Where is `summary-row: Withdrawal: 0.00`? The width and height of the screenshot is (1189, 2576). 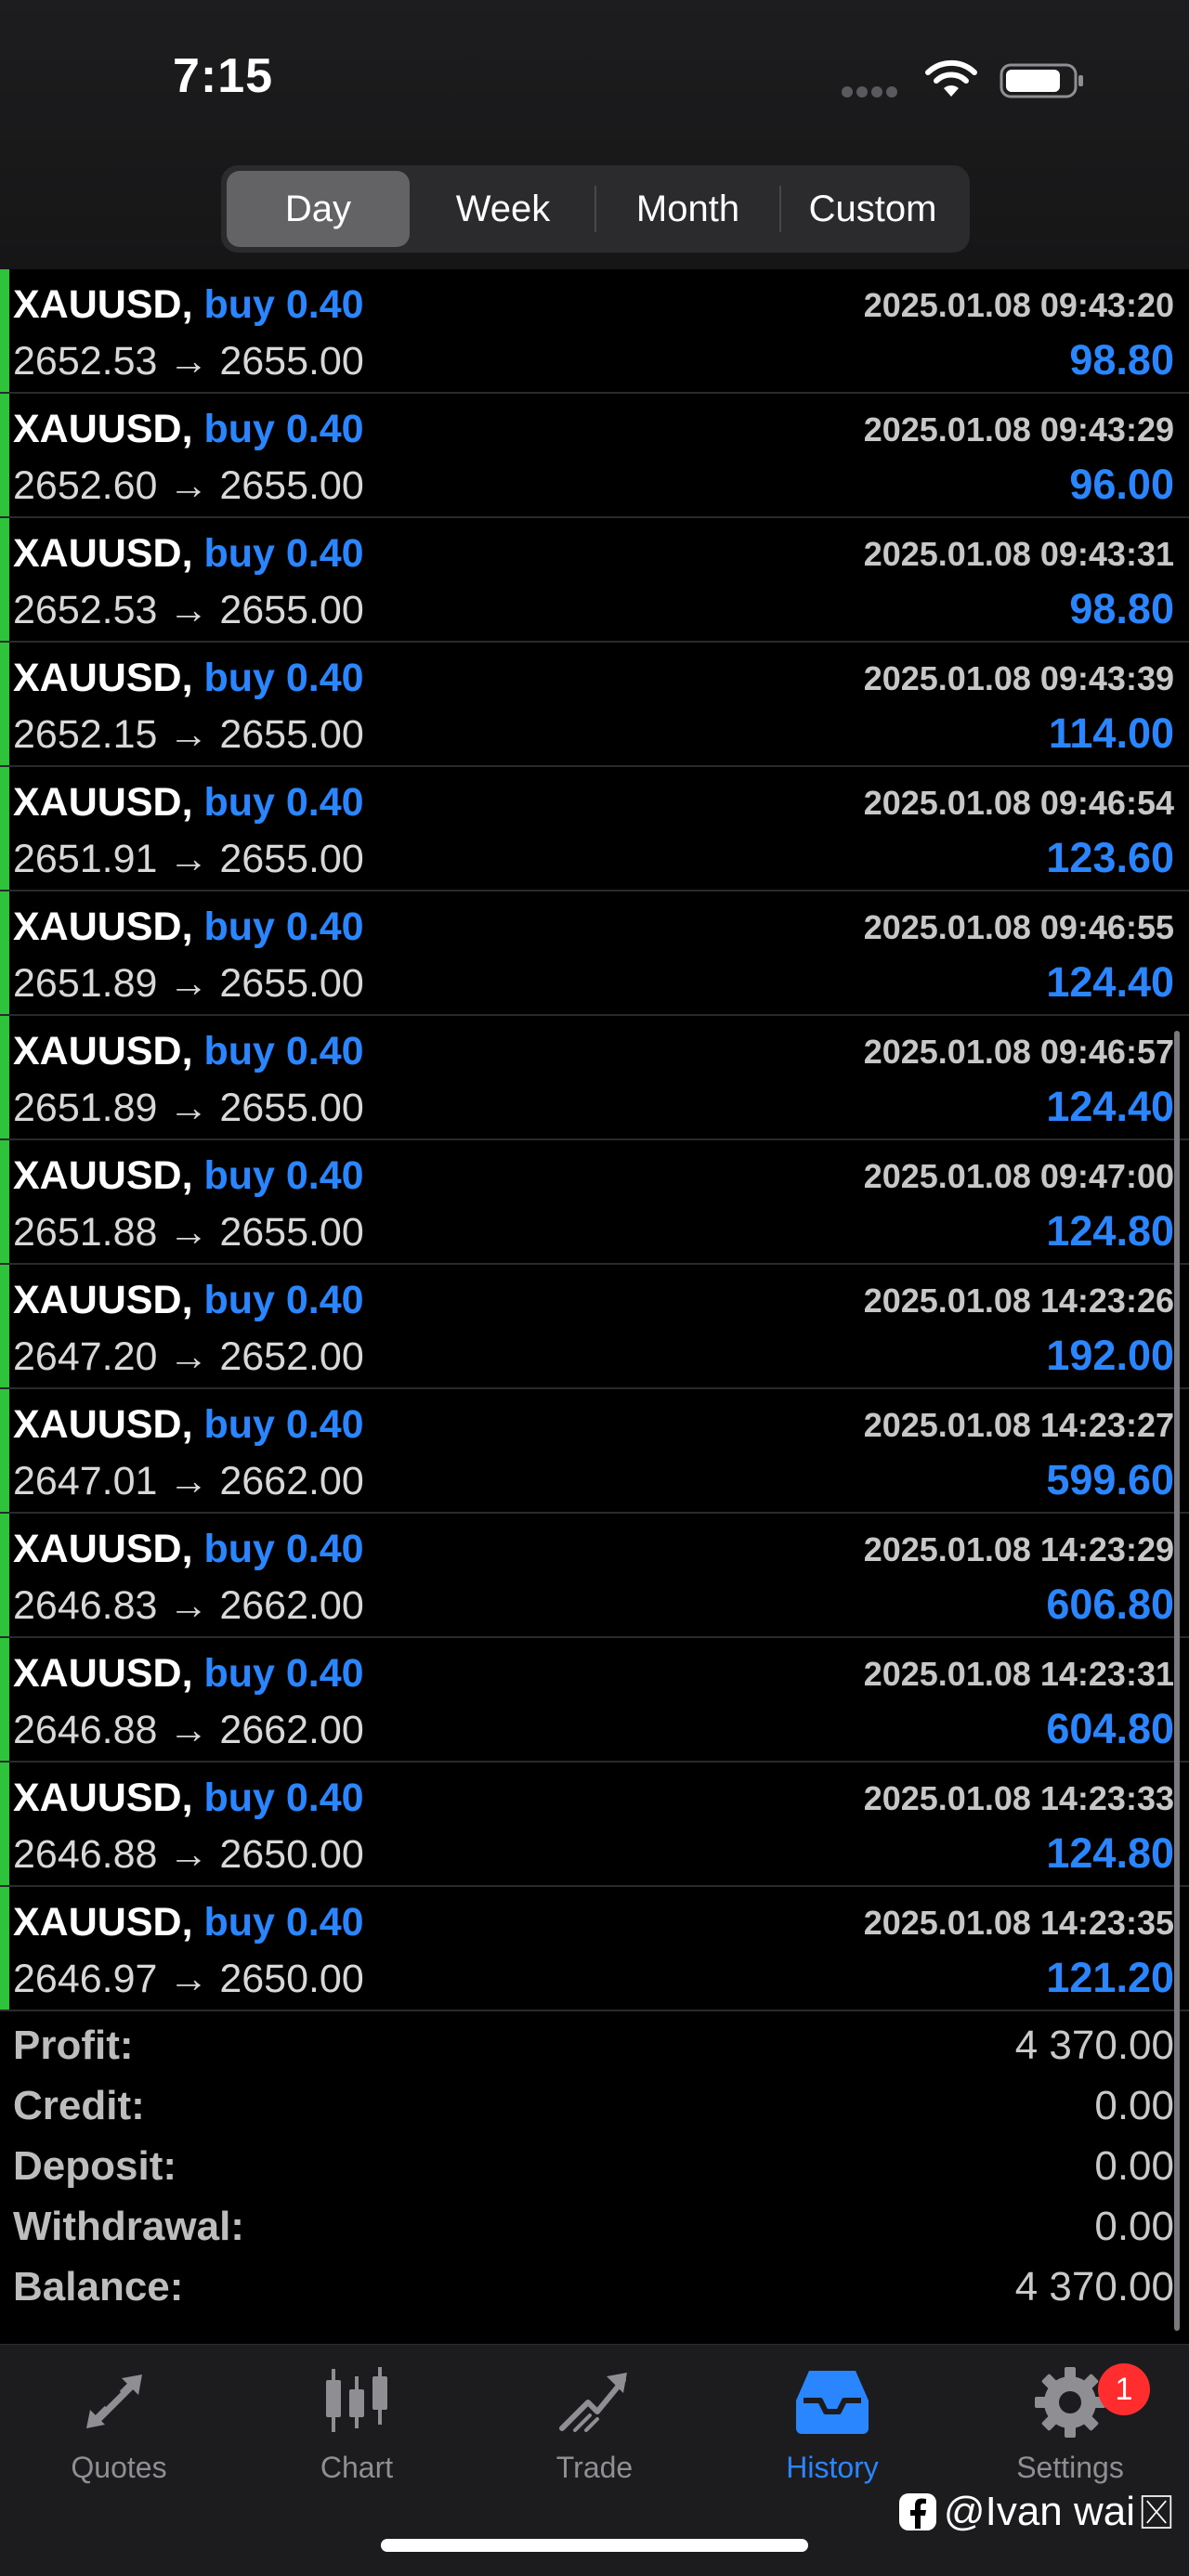
summary-row: Withdrawal: 0.00 is located at coordinates (594, 2226).